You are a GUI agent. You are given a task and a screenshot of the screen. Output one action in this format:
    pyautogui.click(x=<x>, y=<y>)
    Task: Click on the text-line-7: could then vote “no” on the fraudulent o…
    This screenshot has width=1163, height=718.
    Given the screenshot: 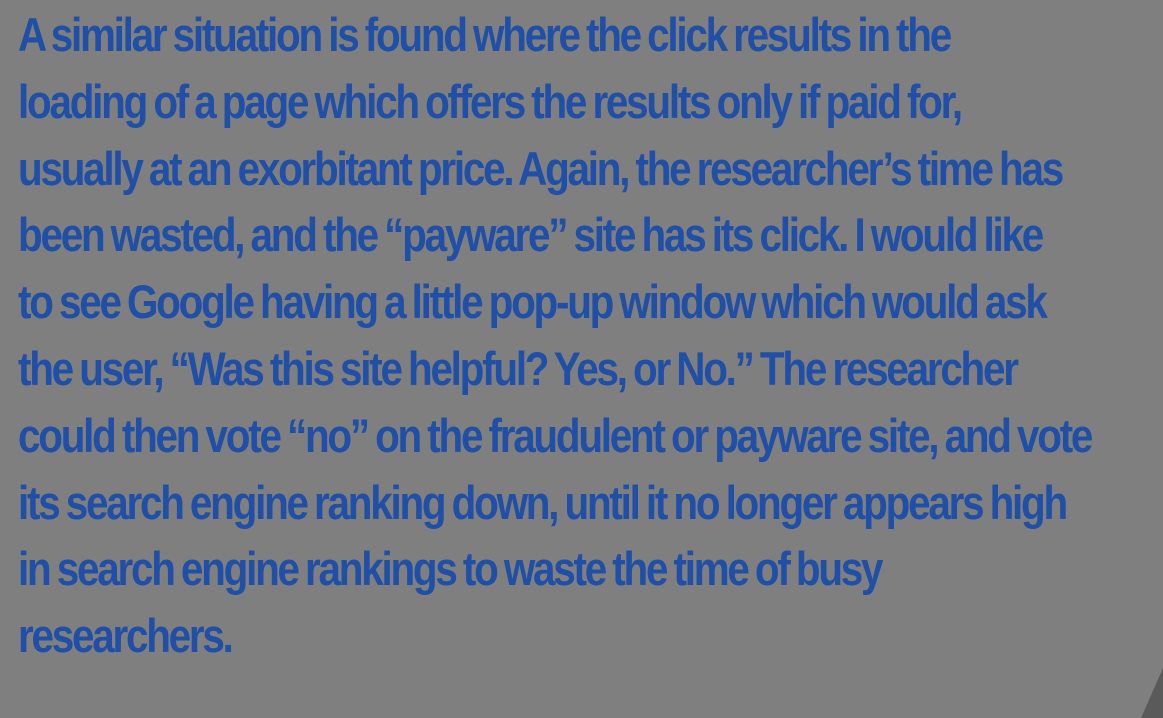 What is the action you would take?
    pyautogui.click(x=555, y=435)
    